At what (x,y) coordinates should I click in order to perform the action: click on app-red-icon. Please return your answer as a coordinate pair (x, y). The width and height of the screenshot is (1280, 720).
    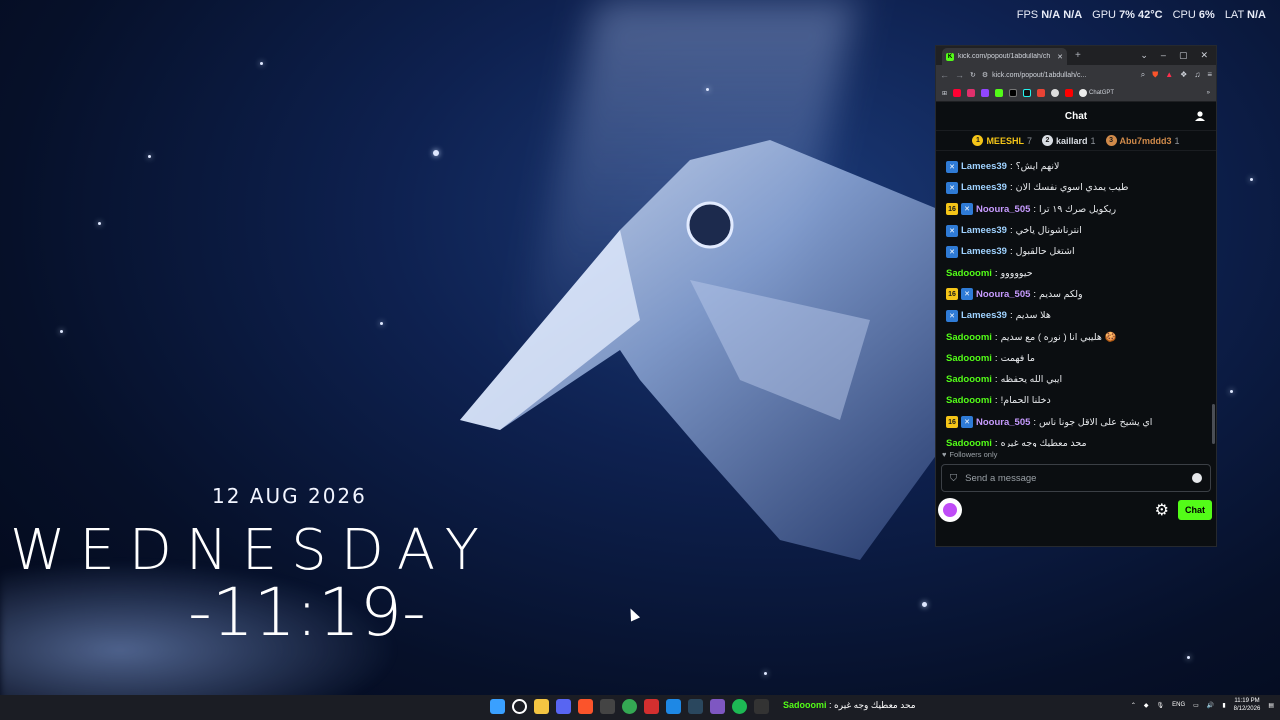
    Looking at the image, I should click on (651, 706).